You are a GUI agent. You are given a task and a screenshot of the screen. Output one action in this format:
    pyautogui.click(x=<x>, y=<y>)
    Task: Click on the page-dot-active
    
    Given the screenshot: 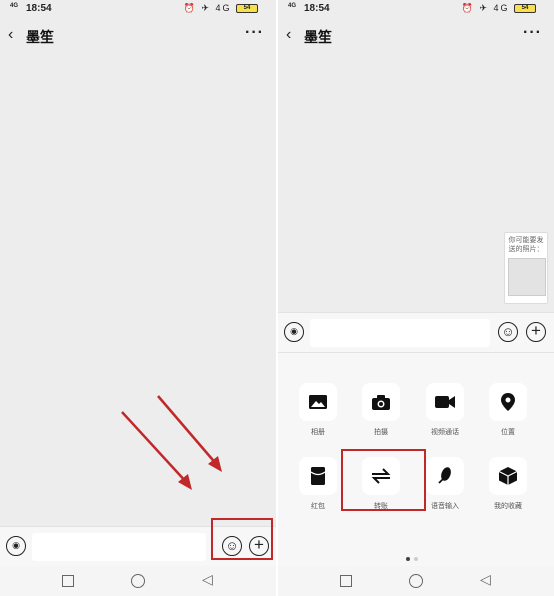 What is the action you would take?
    pyautogui.click(x=408, y=559)
    